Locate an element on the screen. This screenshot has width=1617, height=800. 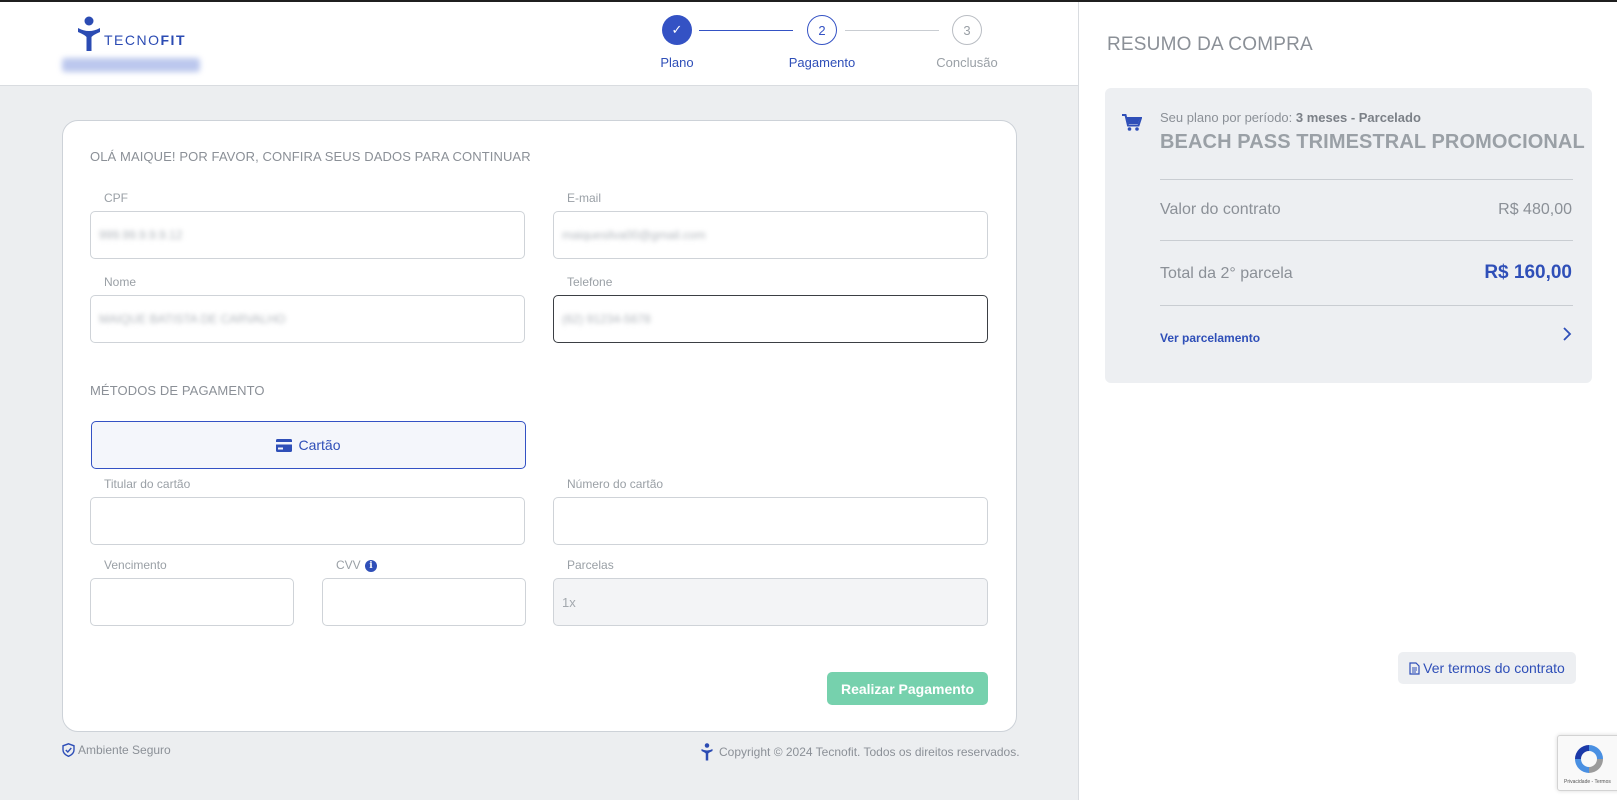
contract-value: R$ 480,00 is located at coordinates (1535, 209).